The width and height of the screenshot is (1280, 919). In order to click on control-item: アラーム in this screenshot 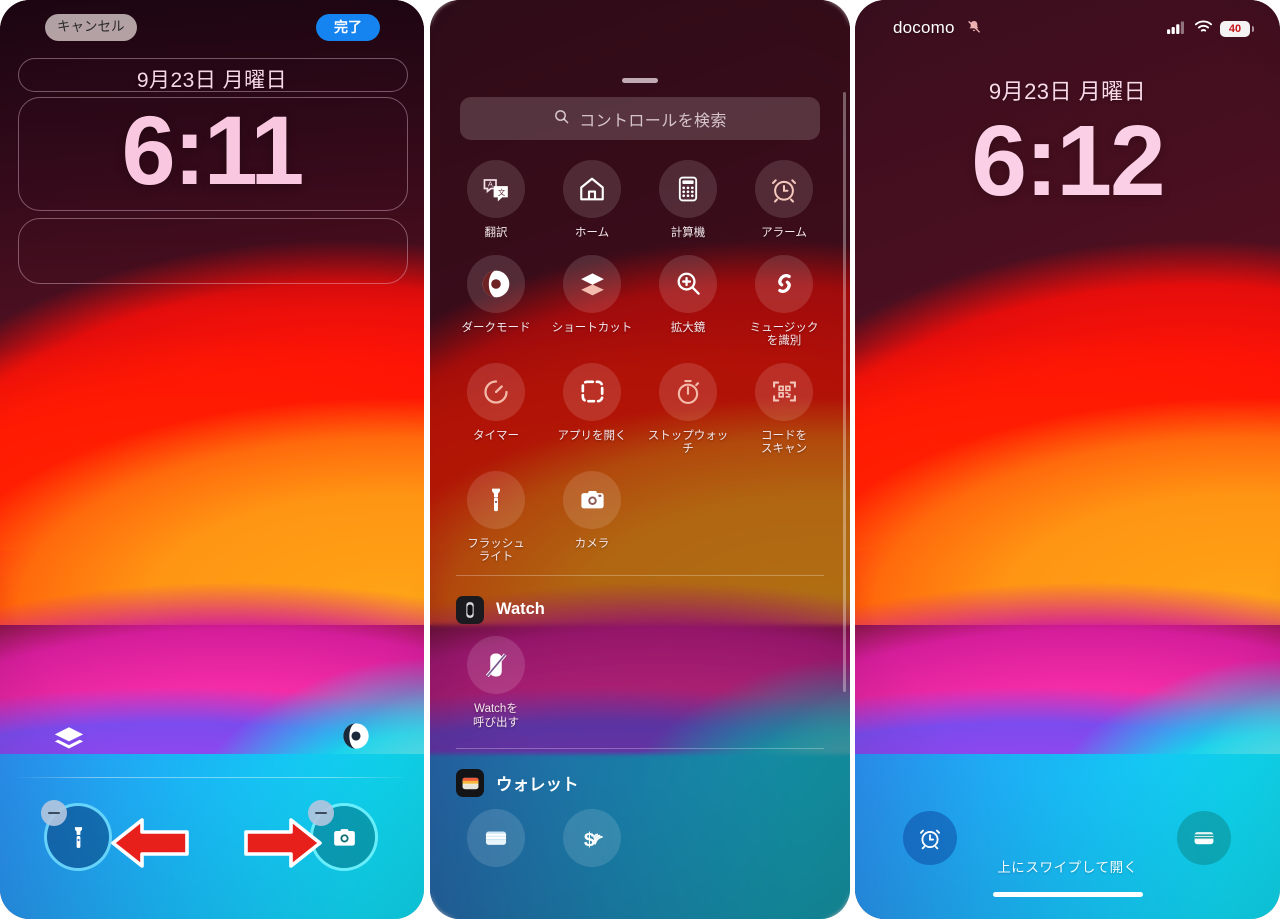, I will do `click(784, 200)`.